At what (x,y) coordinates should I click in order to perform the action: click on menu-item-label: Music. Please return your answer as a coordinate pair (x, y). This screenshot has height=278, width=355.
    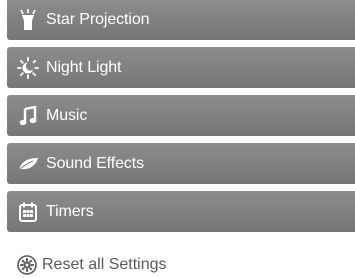
    Looking at the image, I should click on (67, 115).